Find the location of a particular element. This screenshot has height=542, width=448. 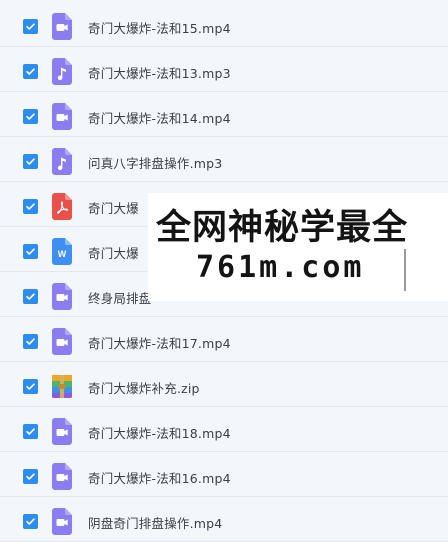

file-row: 奇门大爆炸-法和18.mp4 is located at coordinates (224, 432).